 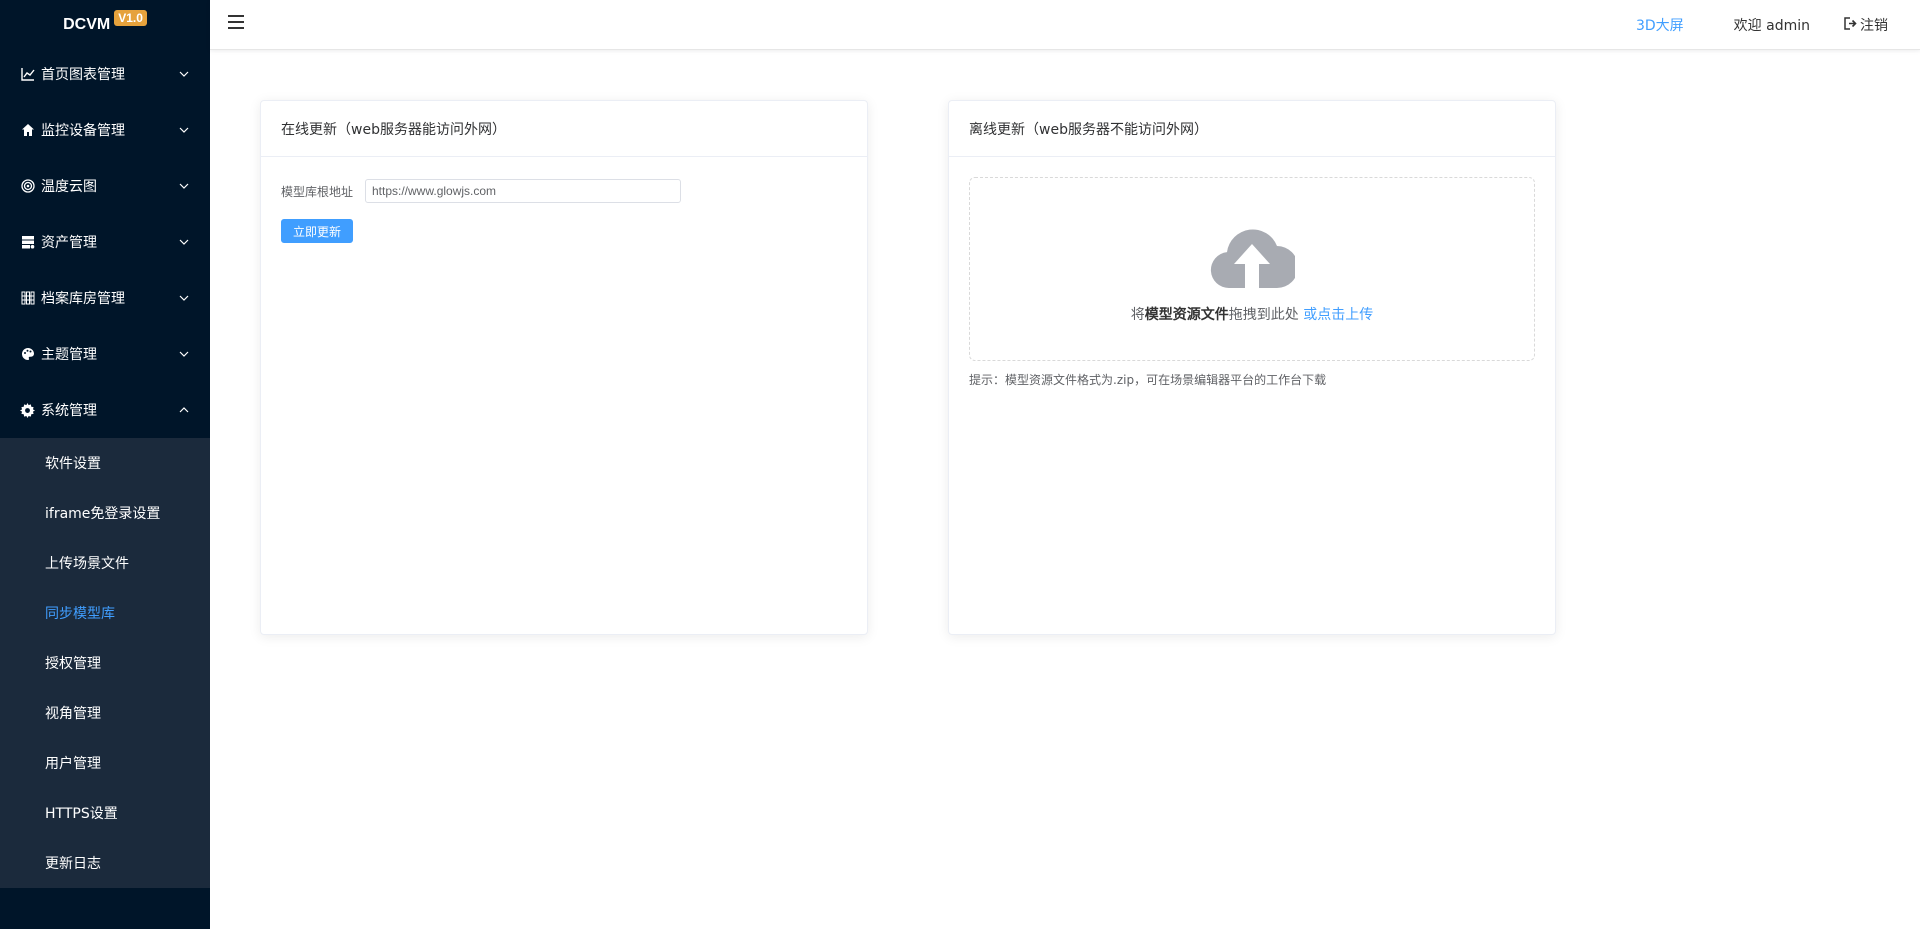 What do you see at coordinates (27, 130) in the screenshot?
I see `home-icon` at bounding box center [27, 130].